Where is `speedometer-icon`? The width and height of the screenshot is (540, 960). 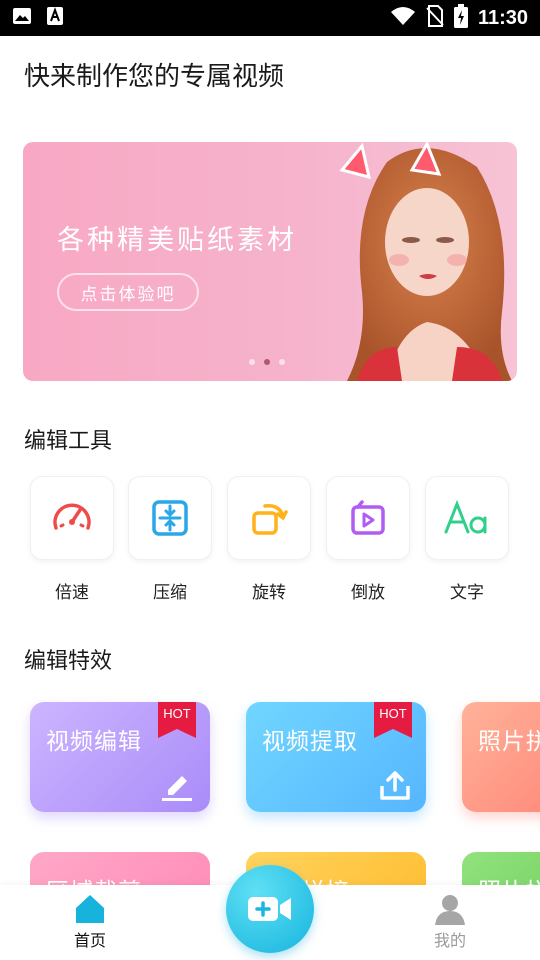 speedometer-icon is located at coordinates (72, 516).